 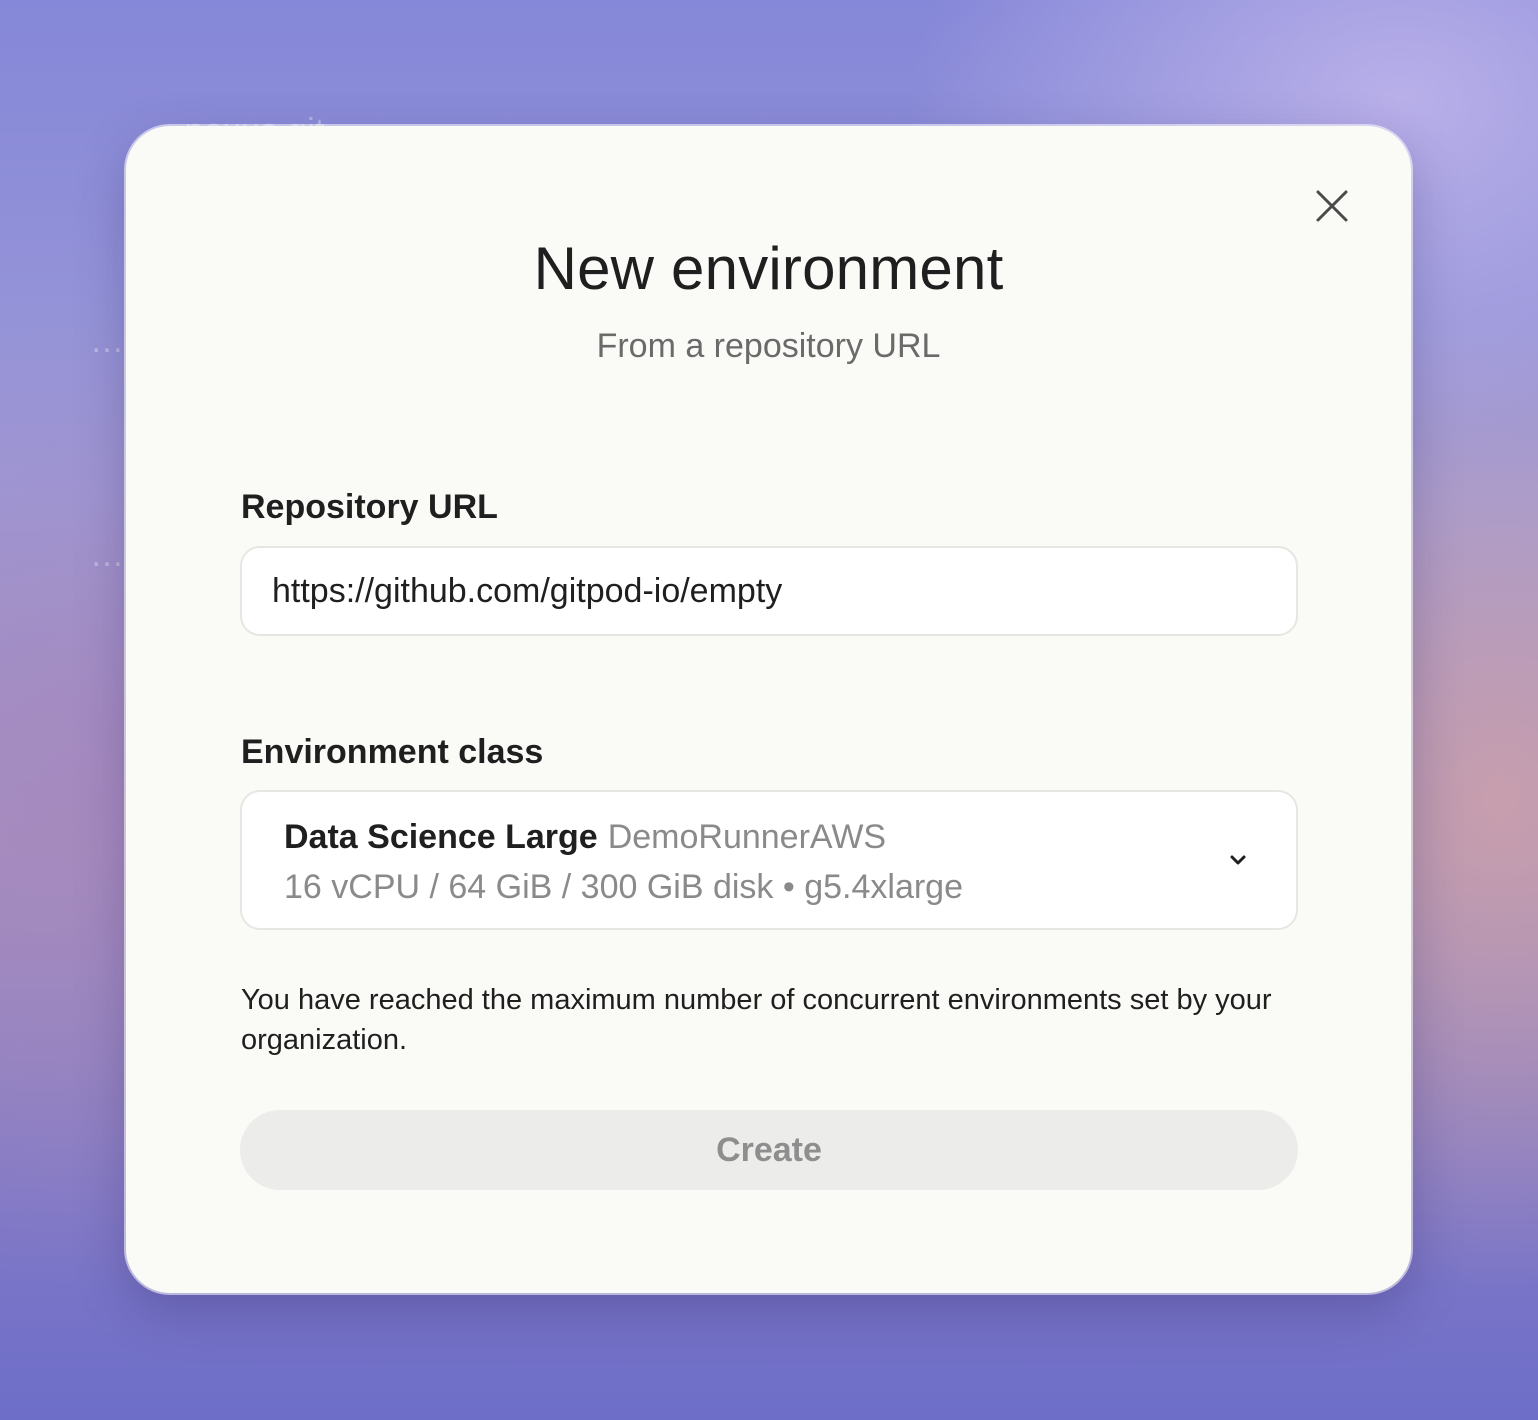 I want to click on dialog-title: New environment, so click(x=768, y=268).